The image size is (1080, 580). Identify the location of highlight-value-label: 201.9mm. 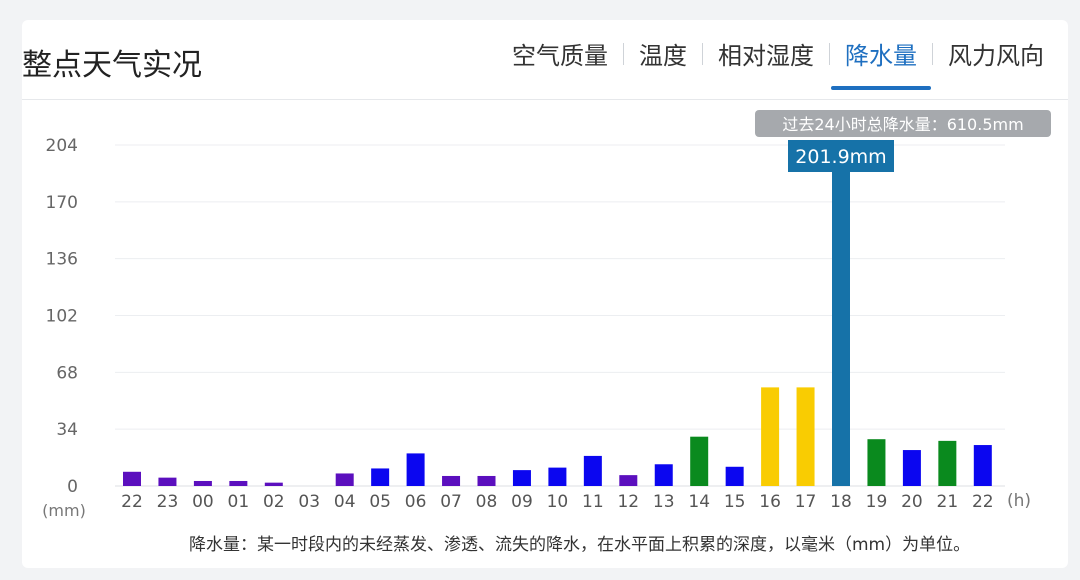
(840, 157).